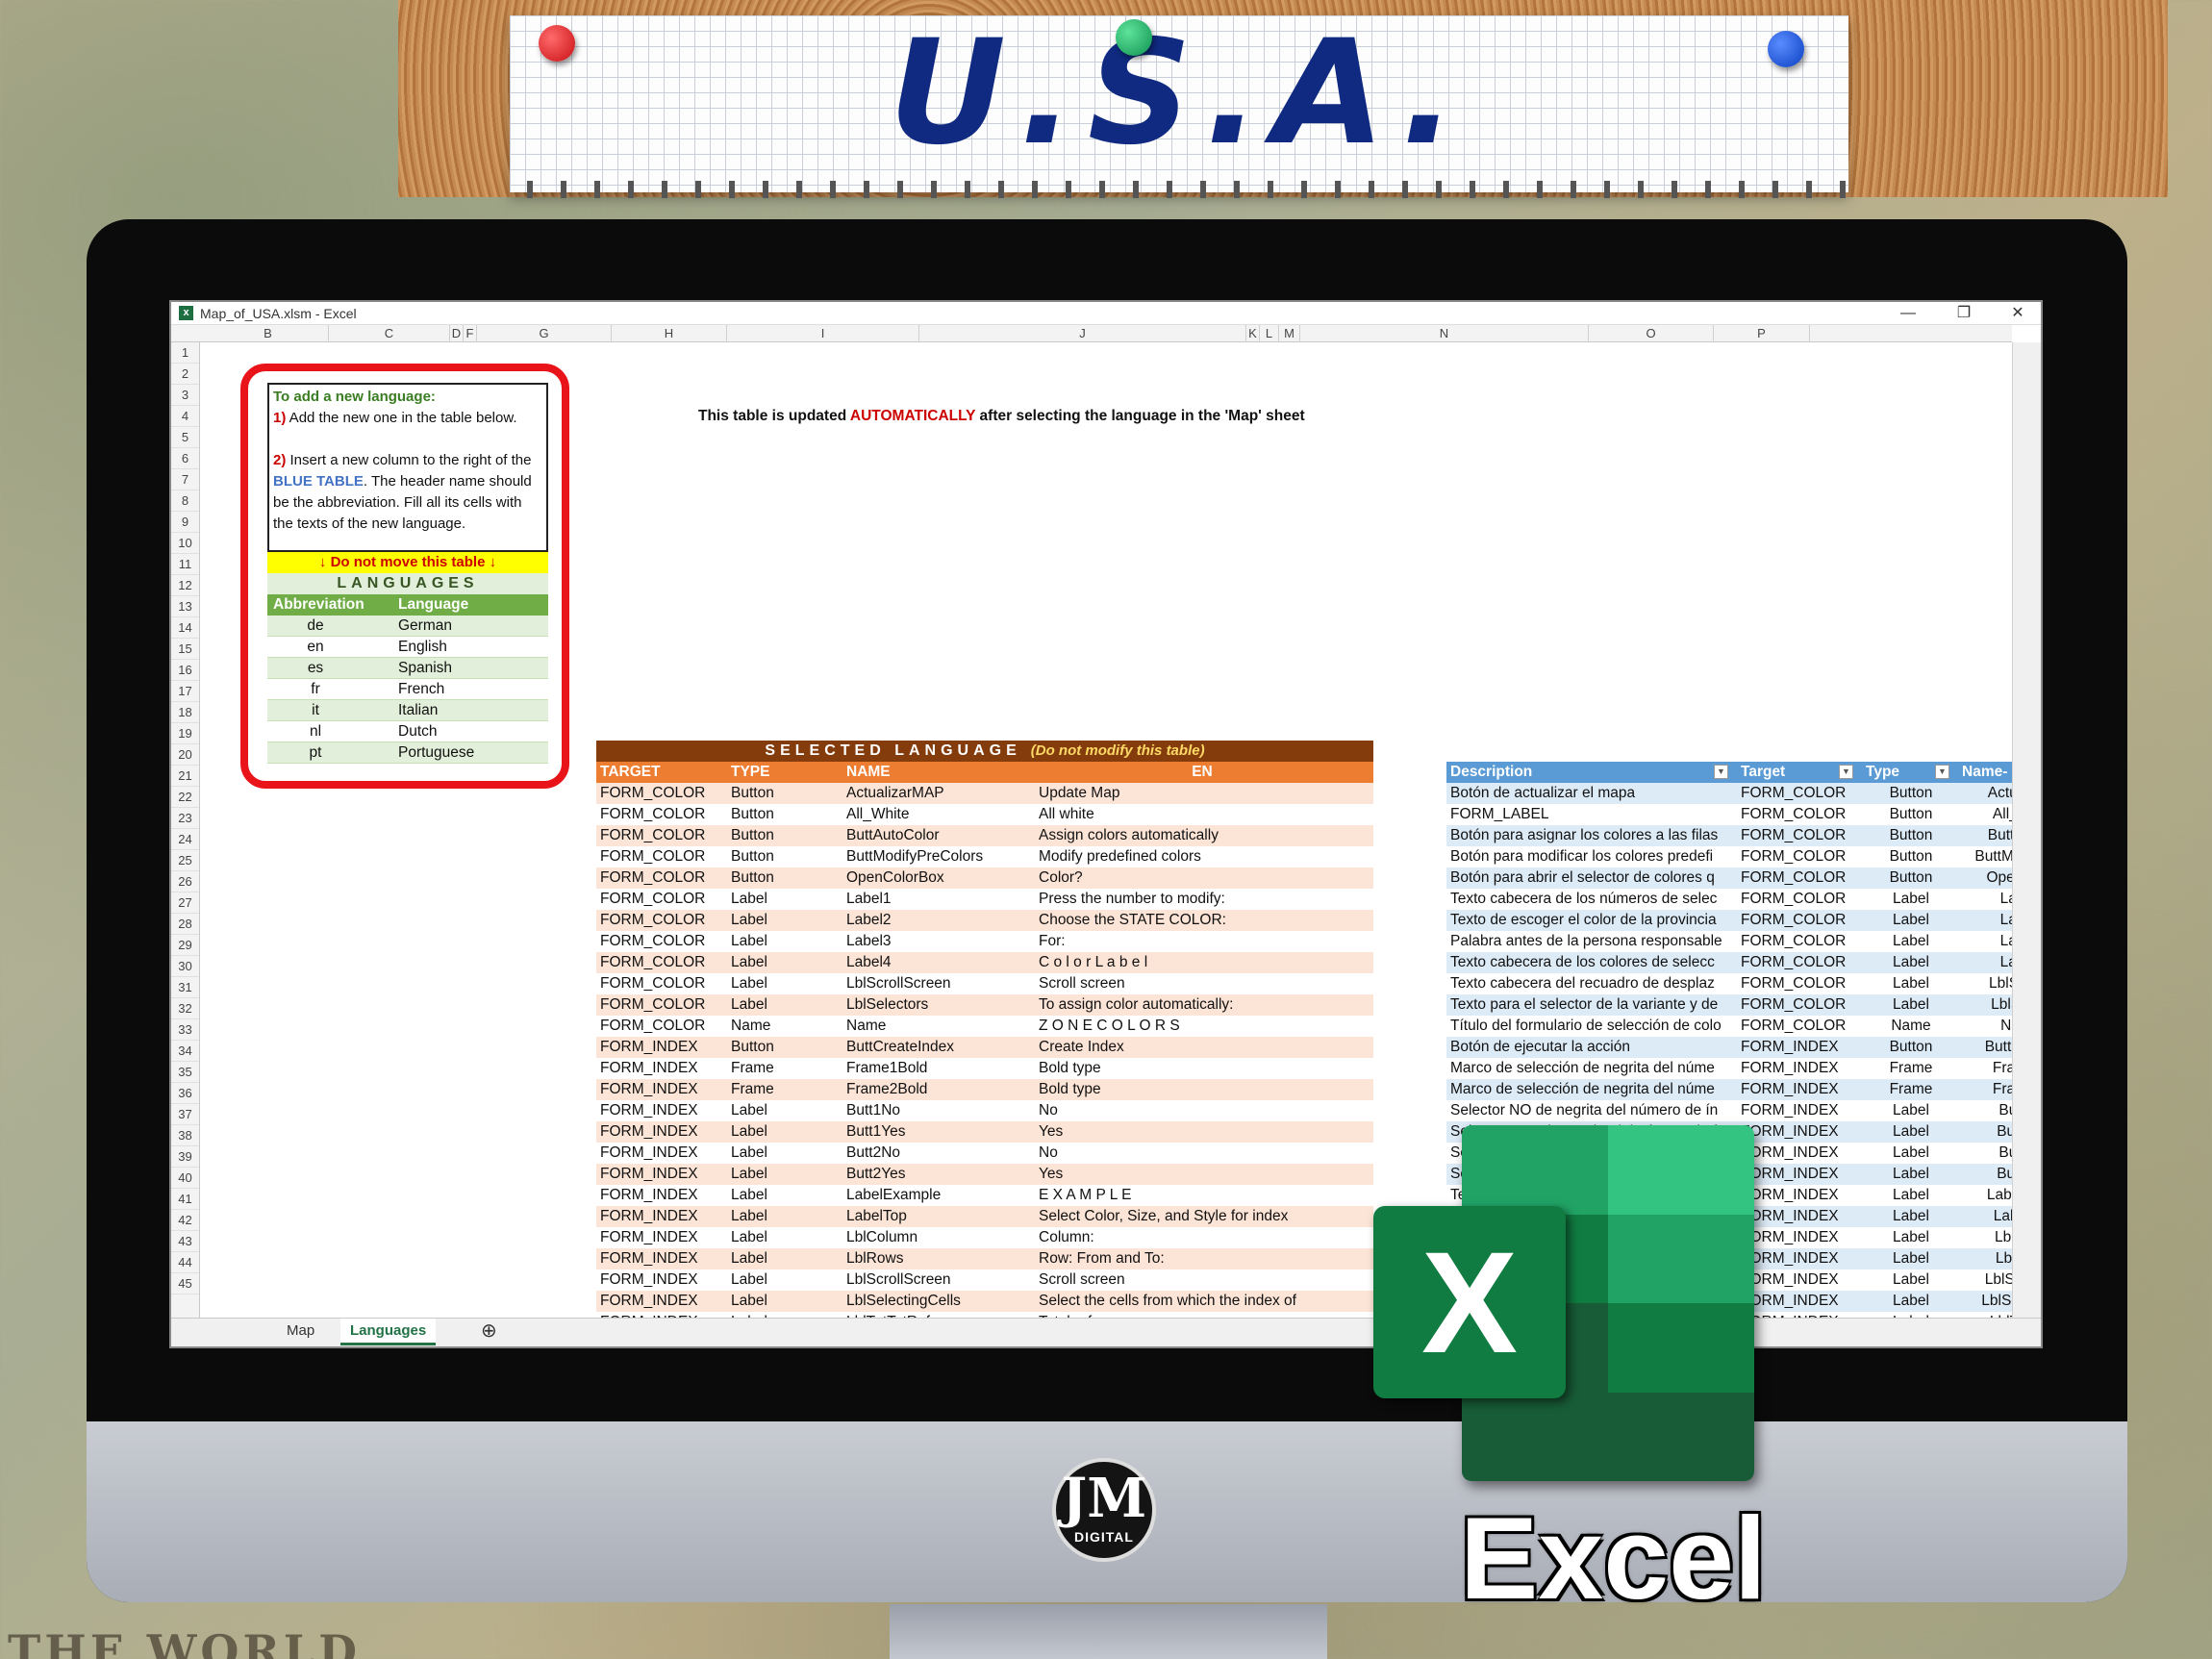 The width and height of the screenshot is (2212, 1659). What do you see at coordinates (185, 966) in the screenshot?
I see `row-header: 30` at bounding box center [185, 966].